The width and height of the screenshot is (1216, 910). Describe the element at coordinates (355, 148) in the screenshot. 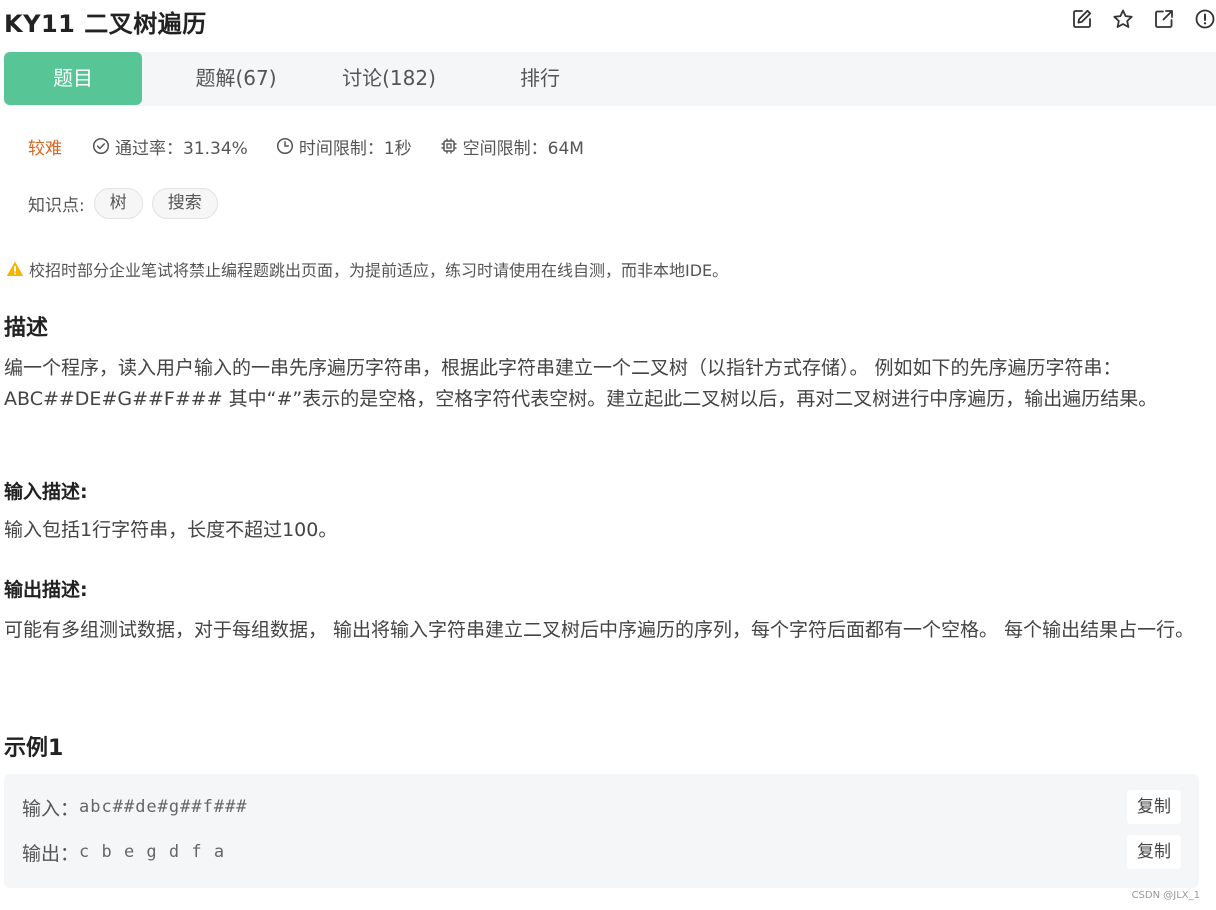

I see `time-limit-text: 时间限制：1秒` at that location.